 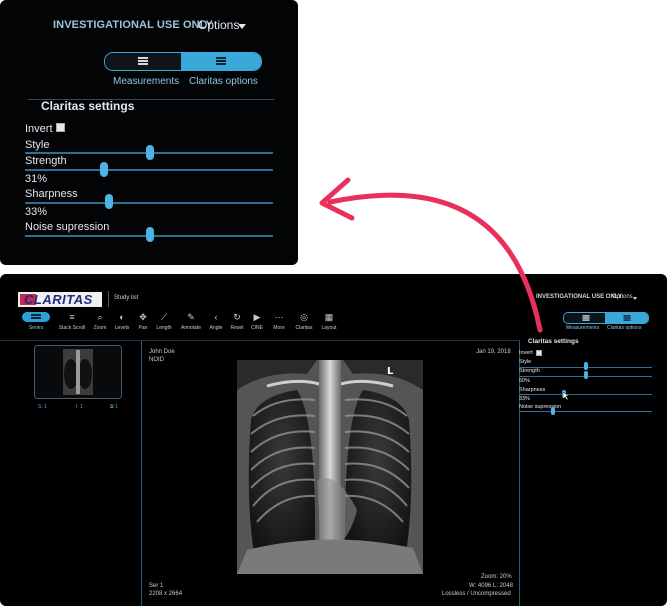 What do you see at coordinates (122, 323) in the screenshot?
I see `levels-tool: ◐ Levels` at bounding box center [122, 323].